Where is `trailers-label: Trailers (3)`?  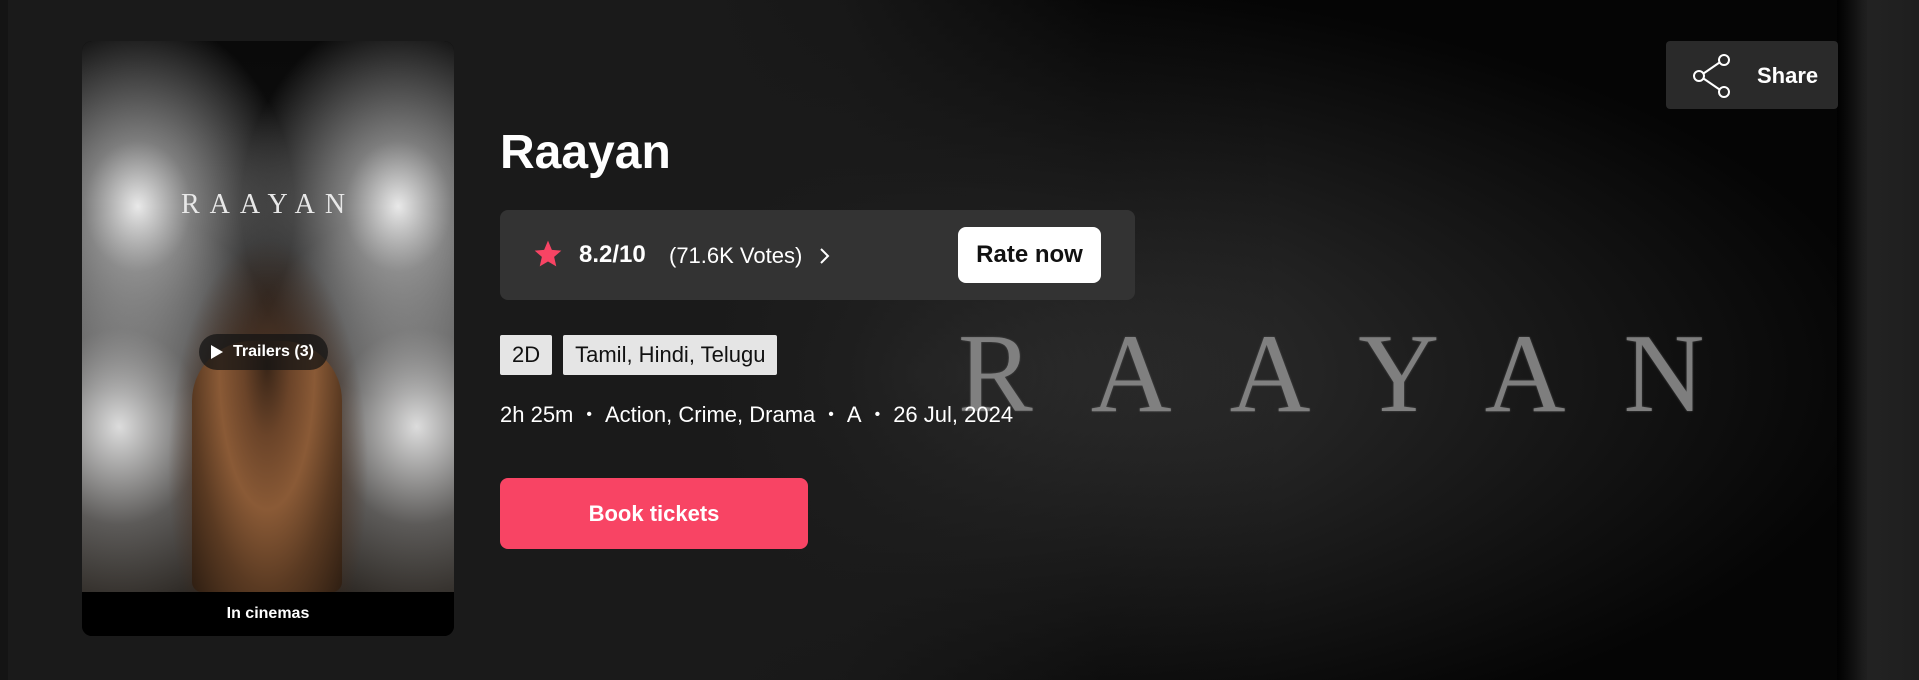
trailers-label: Trailers (3) is located at coordinates (273, 351).